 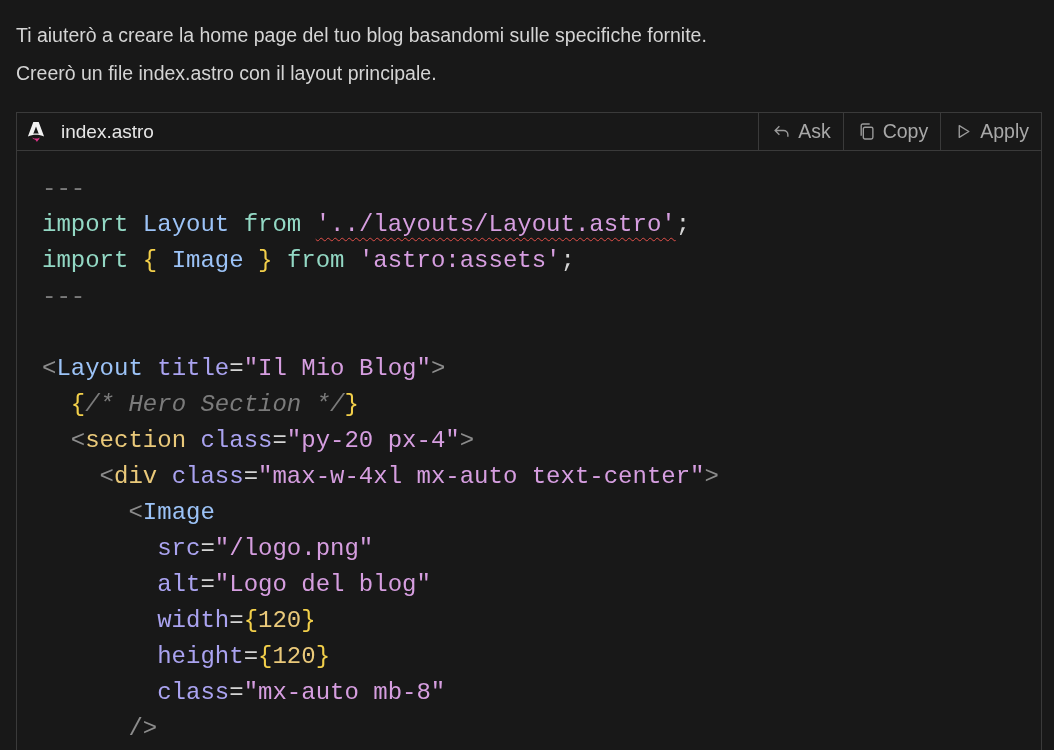 What do you see at coordinates (214, 405) in the screenshot?
I see `code-line: {/* Hero Section */}` at bounding box center [214, 405].